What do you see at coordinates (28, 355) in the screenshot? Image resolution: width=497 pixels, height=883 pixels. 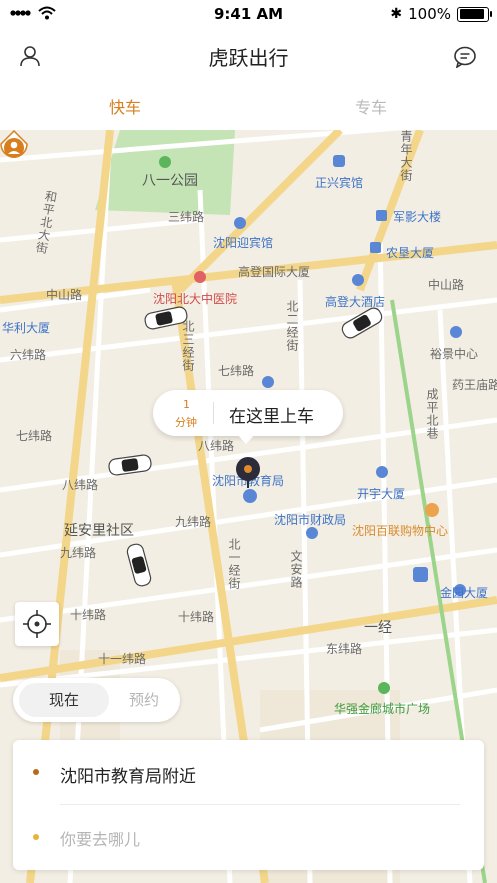 I see `map-label-road-liuwei: 六纬路` at bounding box center [28, 355].